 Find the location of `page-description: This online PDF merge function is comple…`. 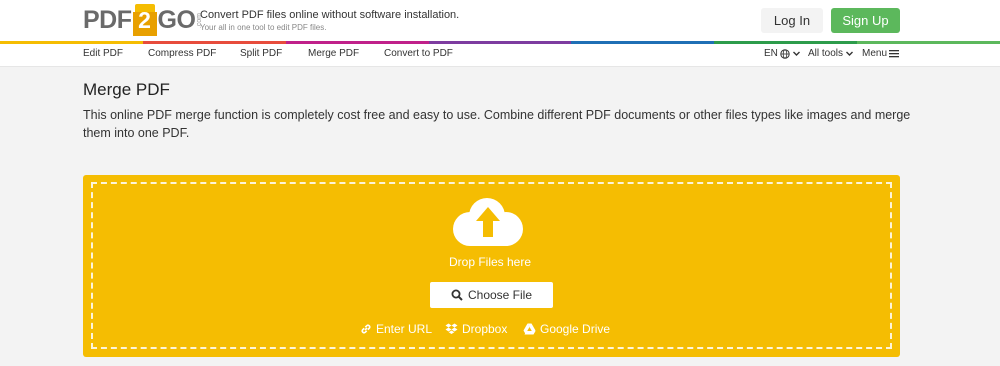

page-description: This online PDF merge function is comple… is located at coordinates (497, 124).